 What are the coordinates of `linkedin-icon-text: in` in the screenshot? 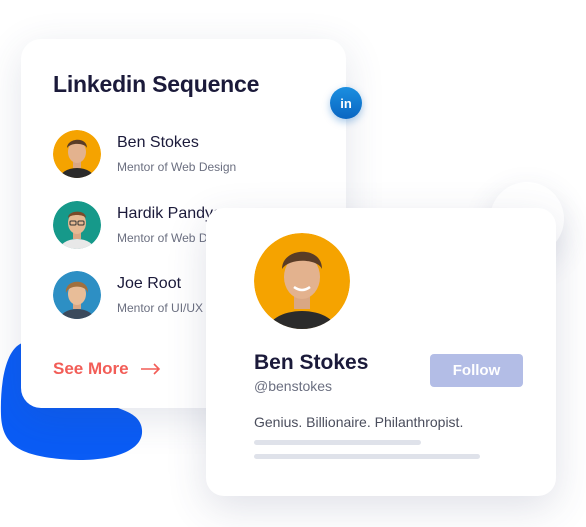 It's located at (346, 103).